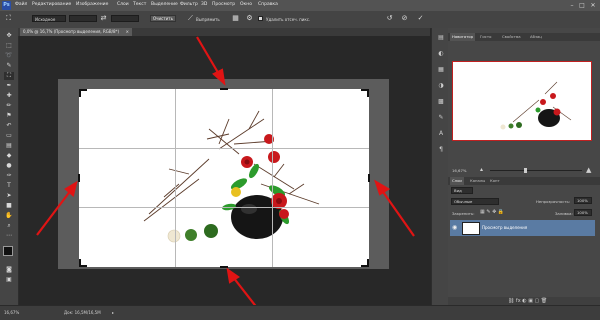  I want to click on navigator-zoom-value: 16,67%, so click(459, 170).